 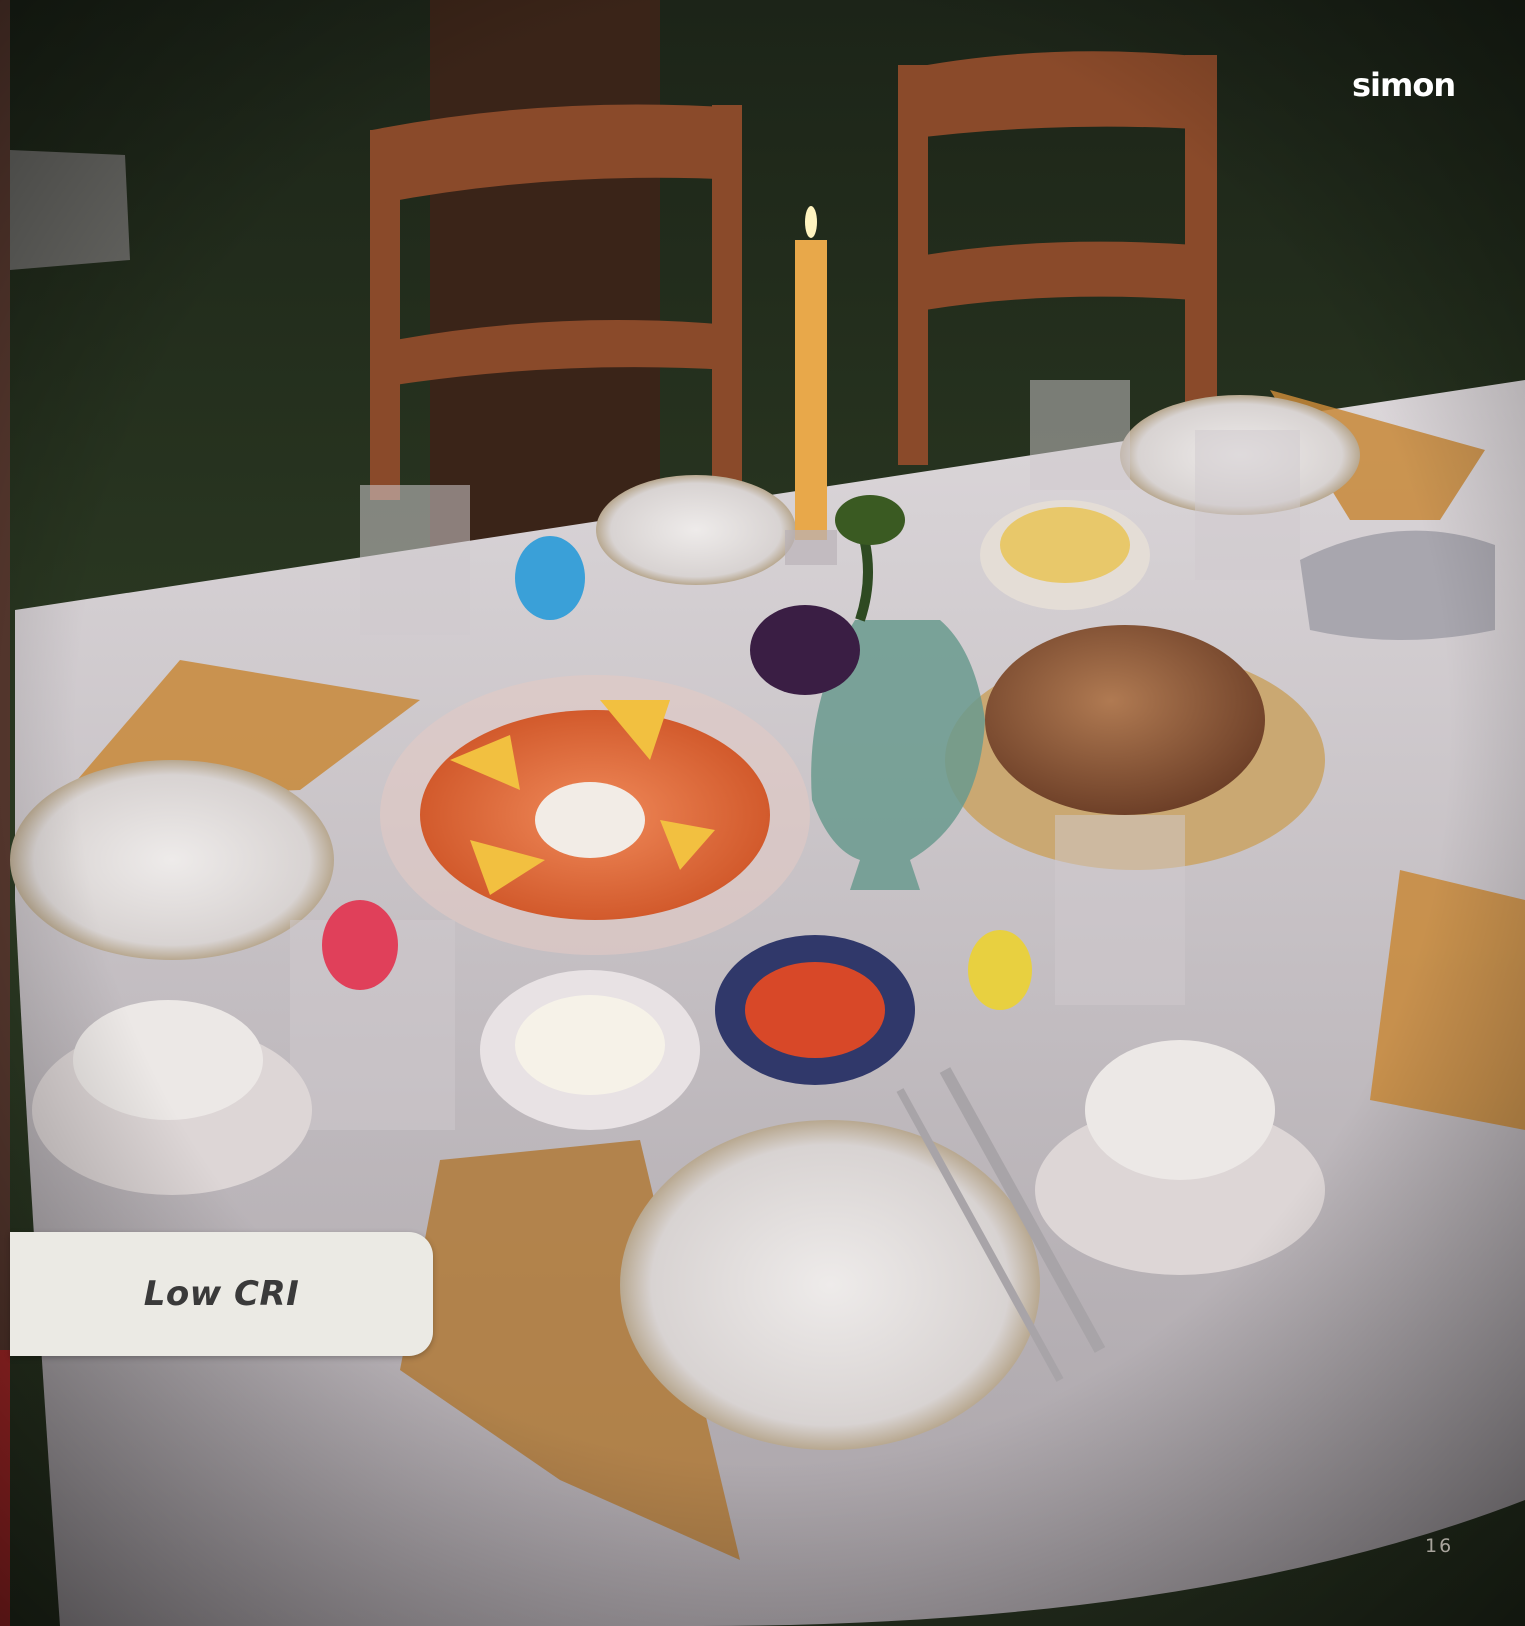 I want to click on cri-label-card: Low CRI, so click(x=221, y=1294).